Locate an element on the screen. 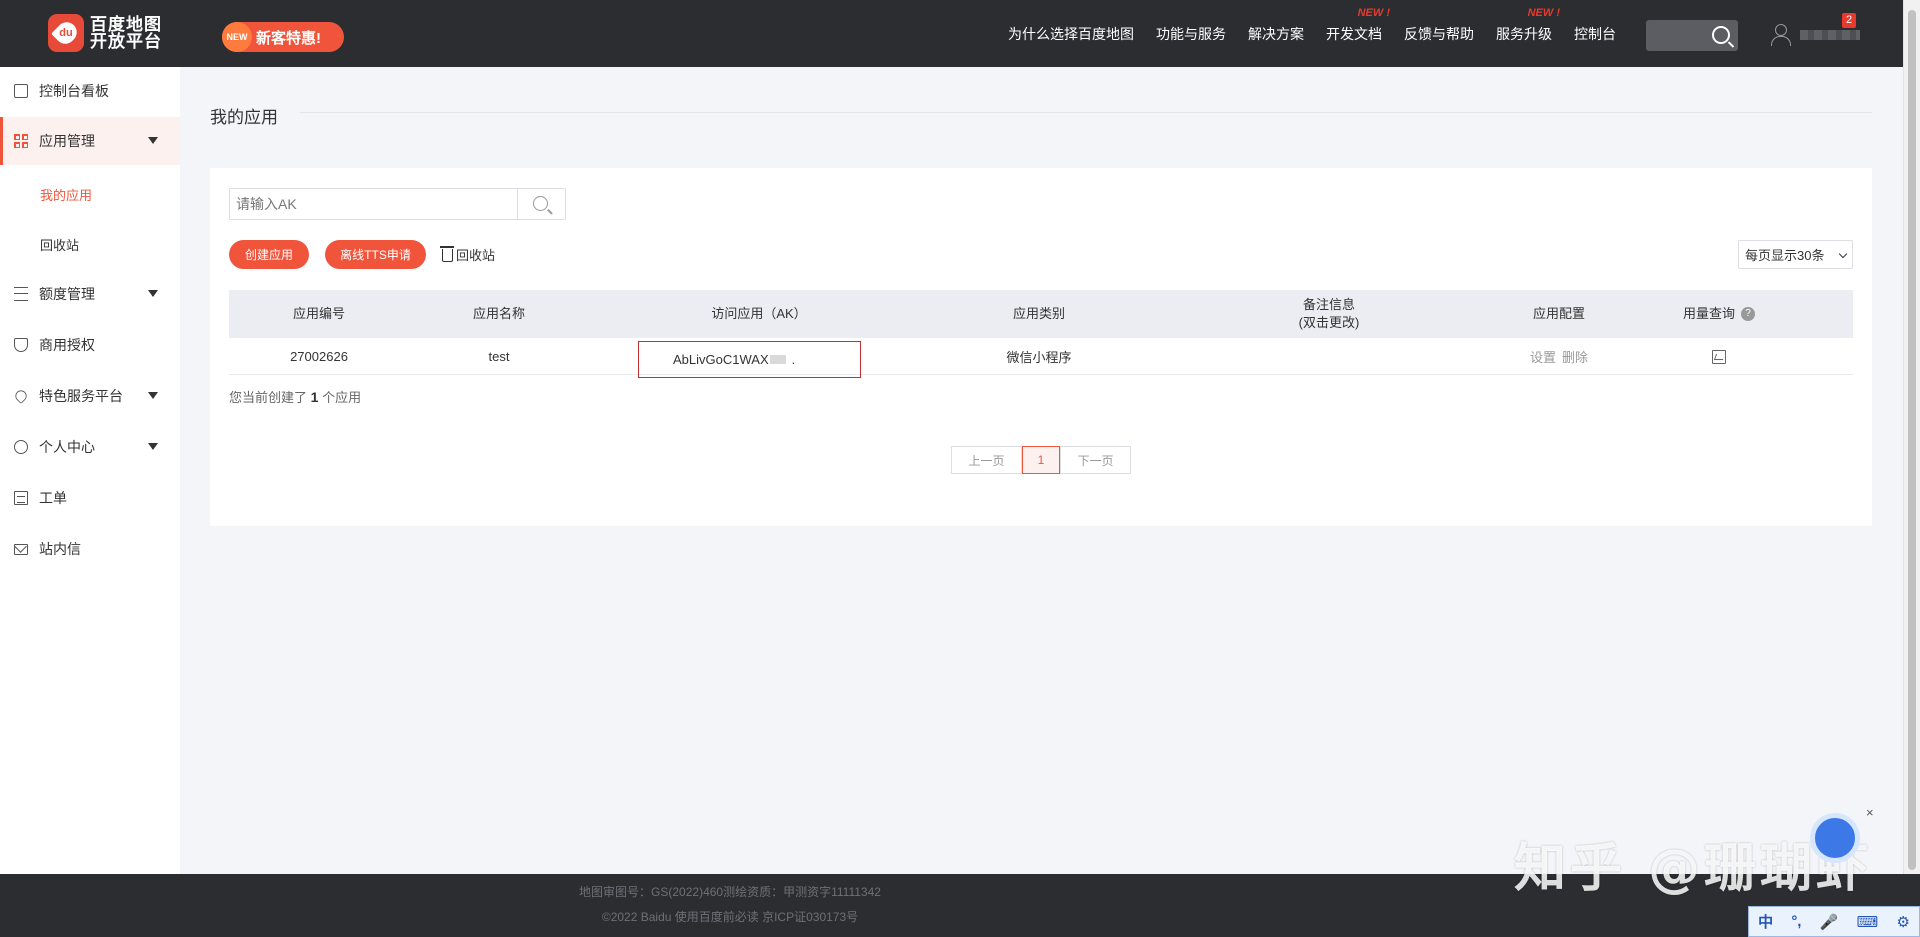  sidebar-item-quota-management: 额度管理 is located at coordinates (90, 294).